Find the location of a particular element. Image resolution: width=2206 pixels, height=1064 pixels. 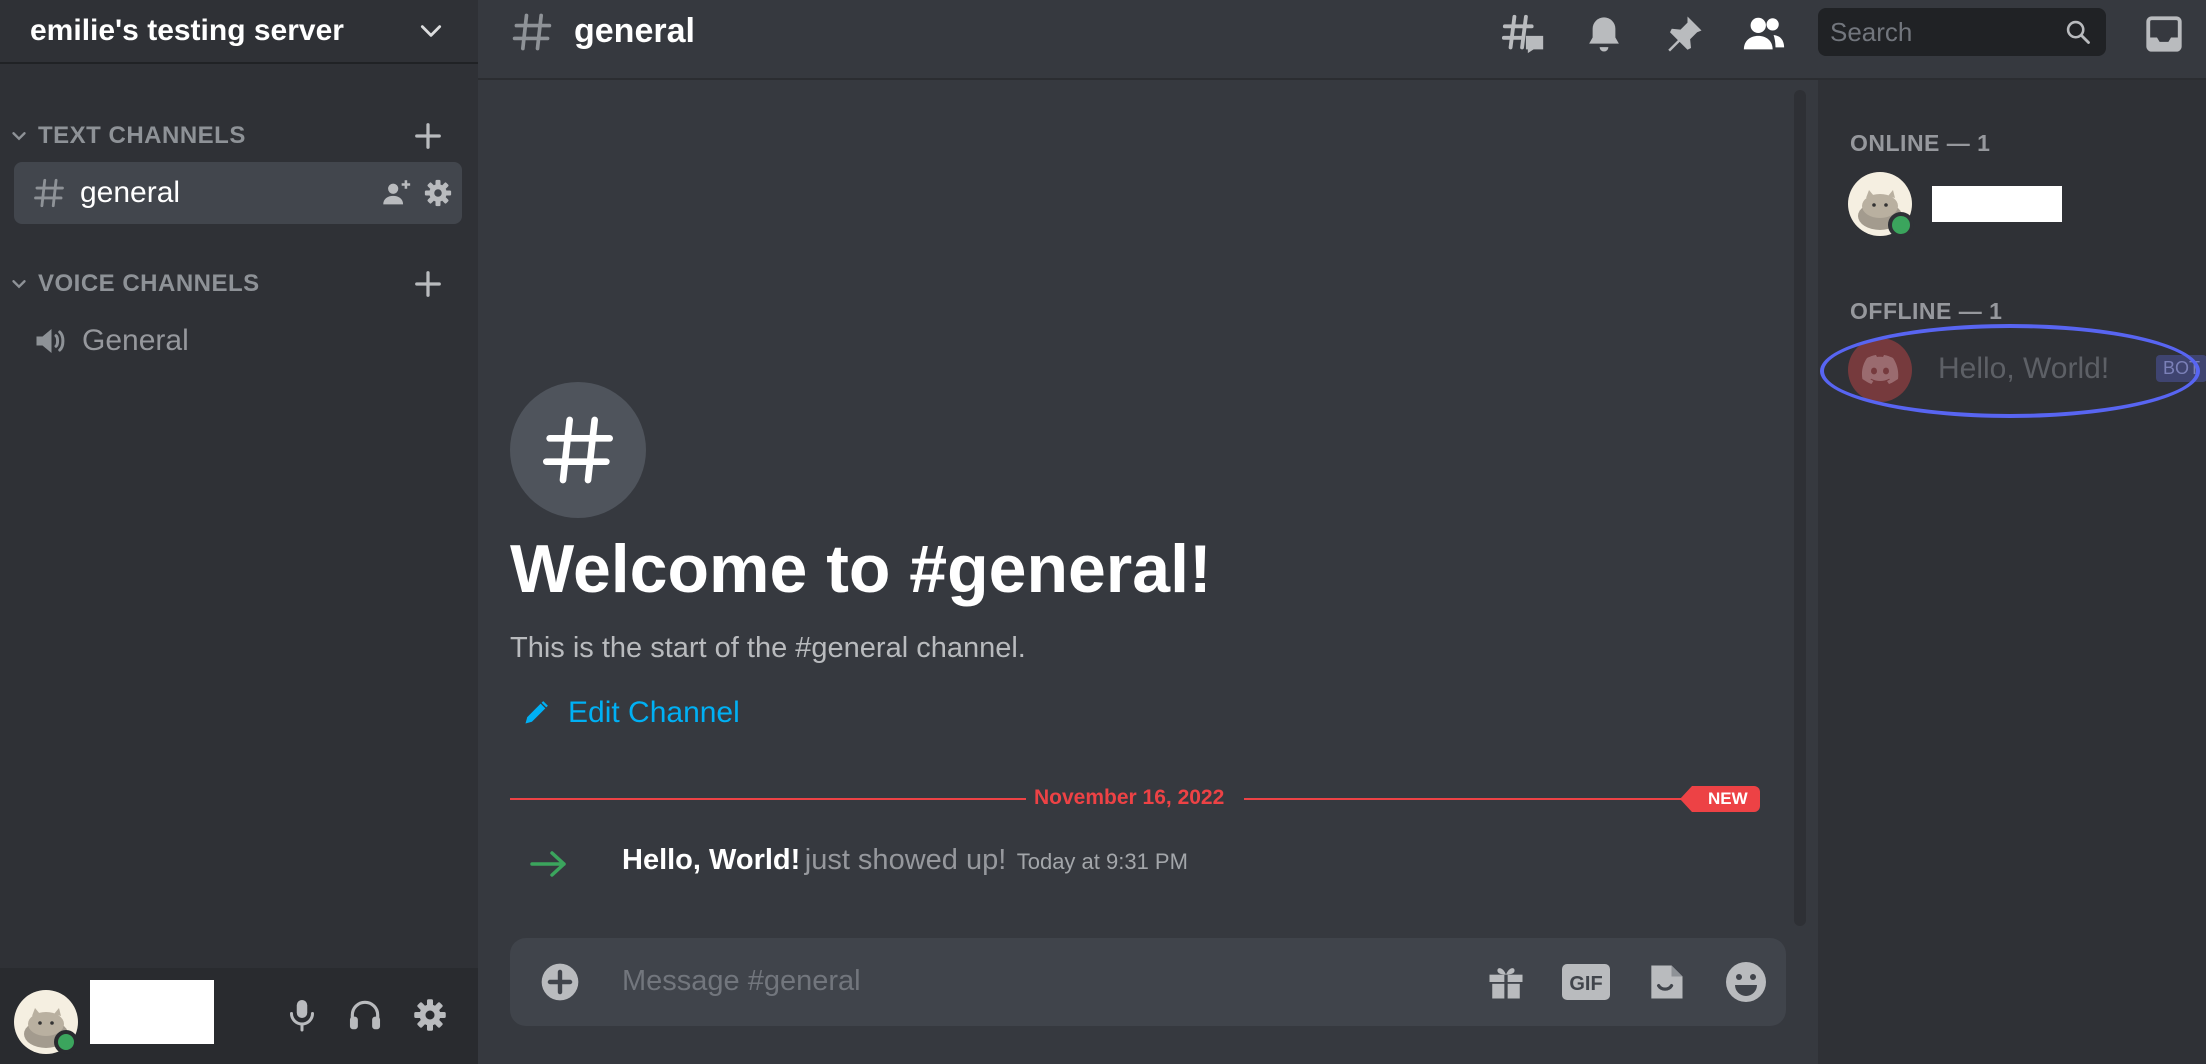

server-name: emilie's testing server is located at coordinates (187, 30).